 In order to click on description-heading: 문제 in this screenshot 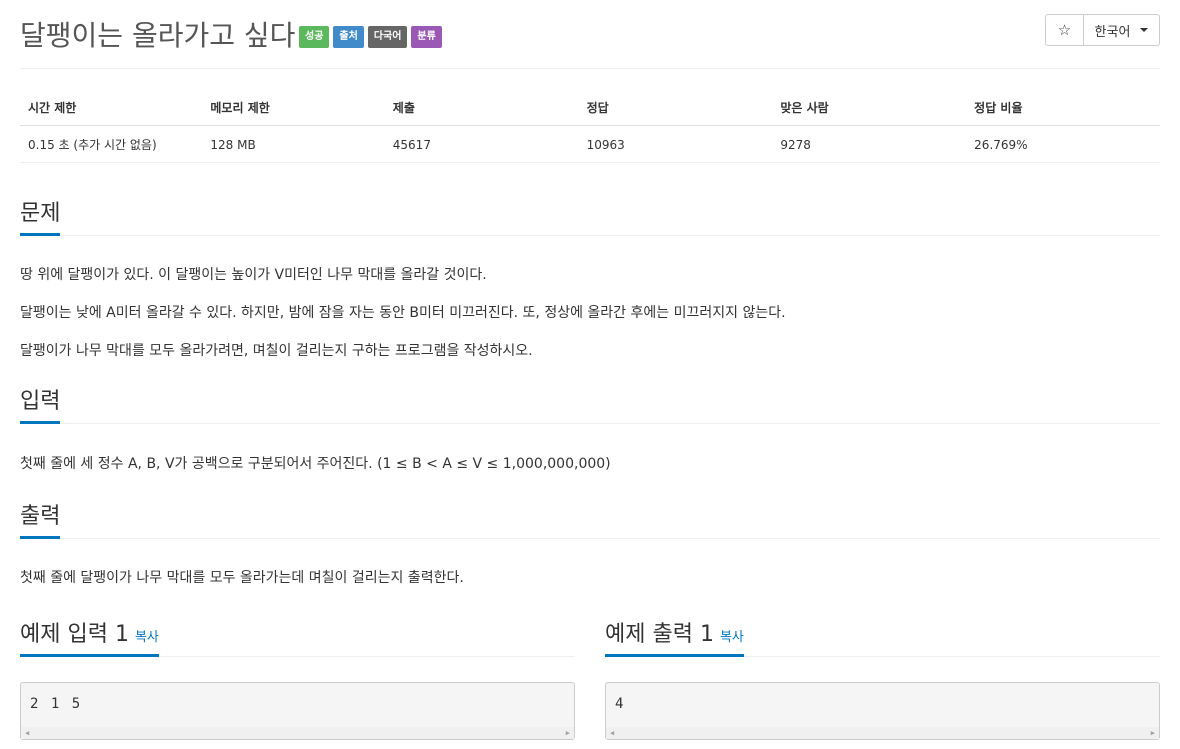, I will do `click(40, 215)`.